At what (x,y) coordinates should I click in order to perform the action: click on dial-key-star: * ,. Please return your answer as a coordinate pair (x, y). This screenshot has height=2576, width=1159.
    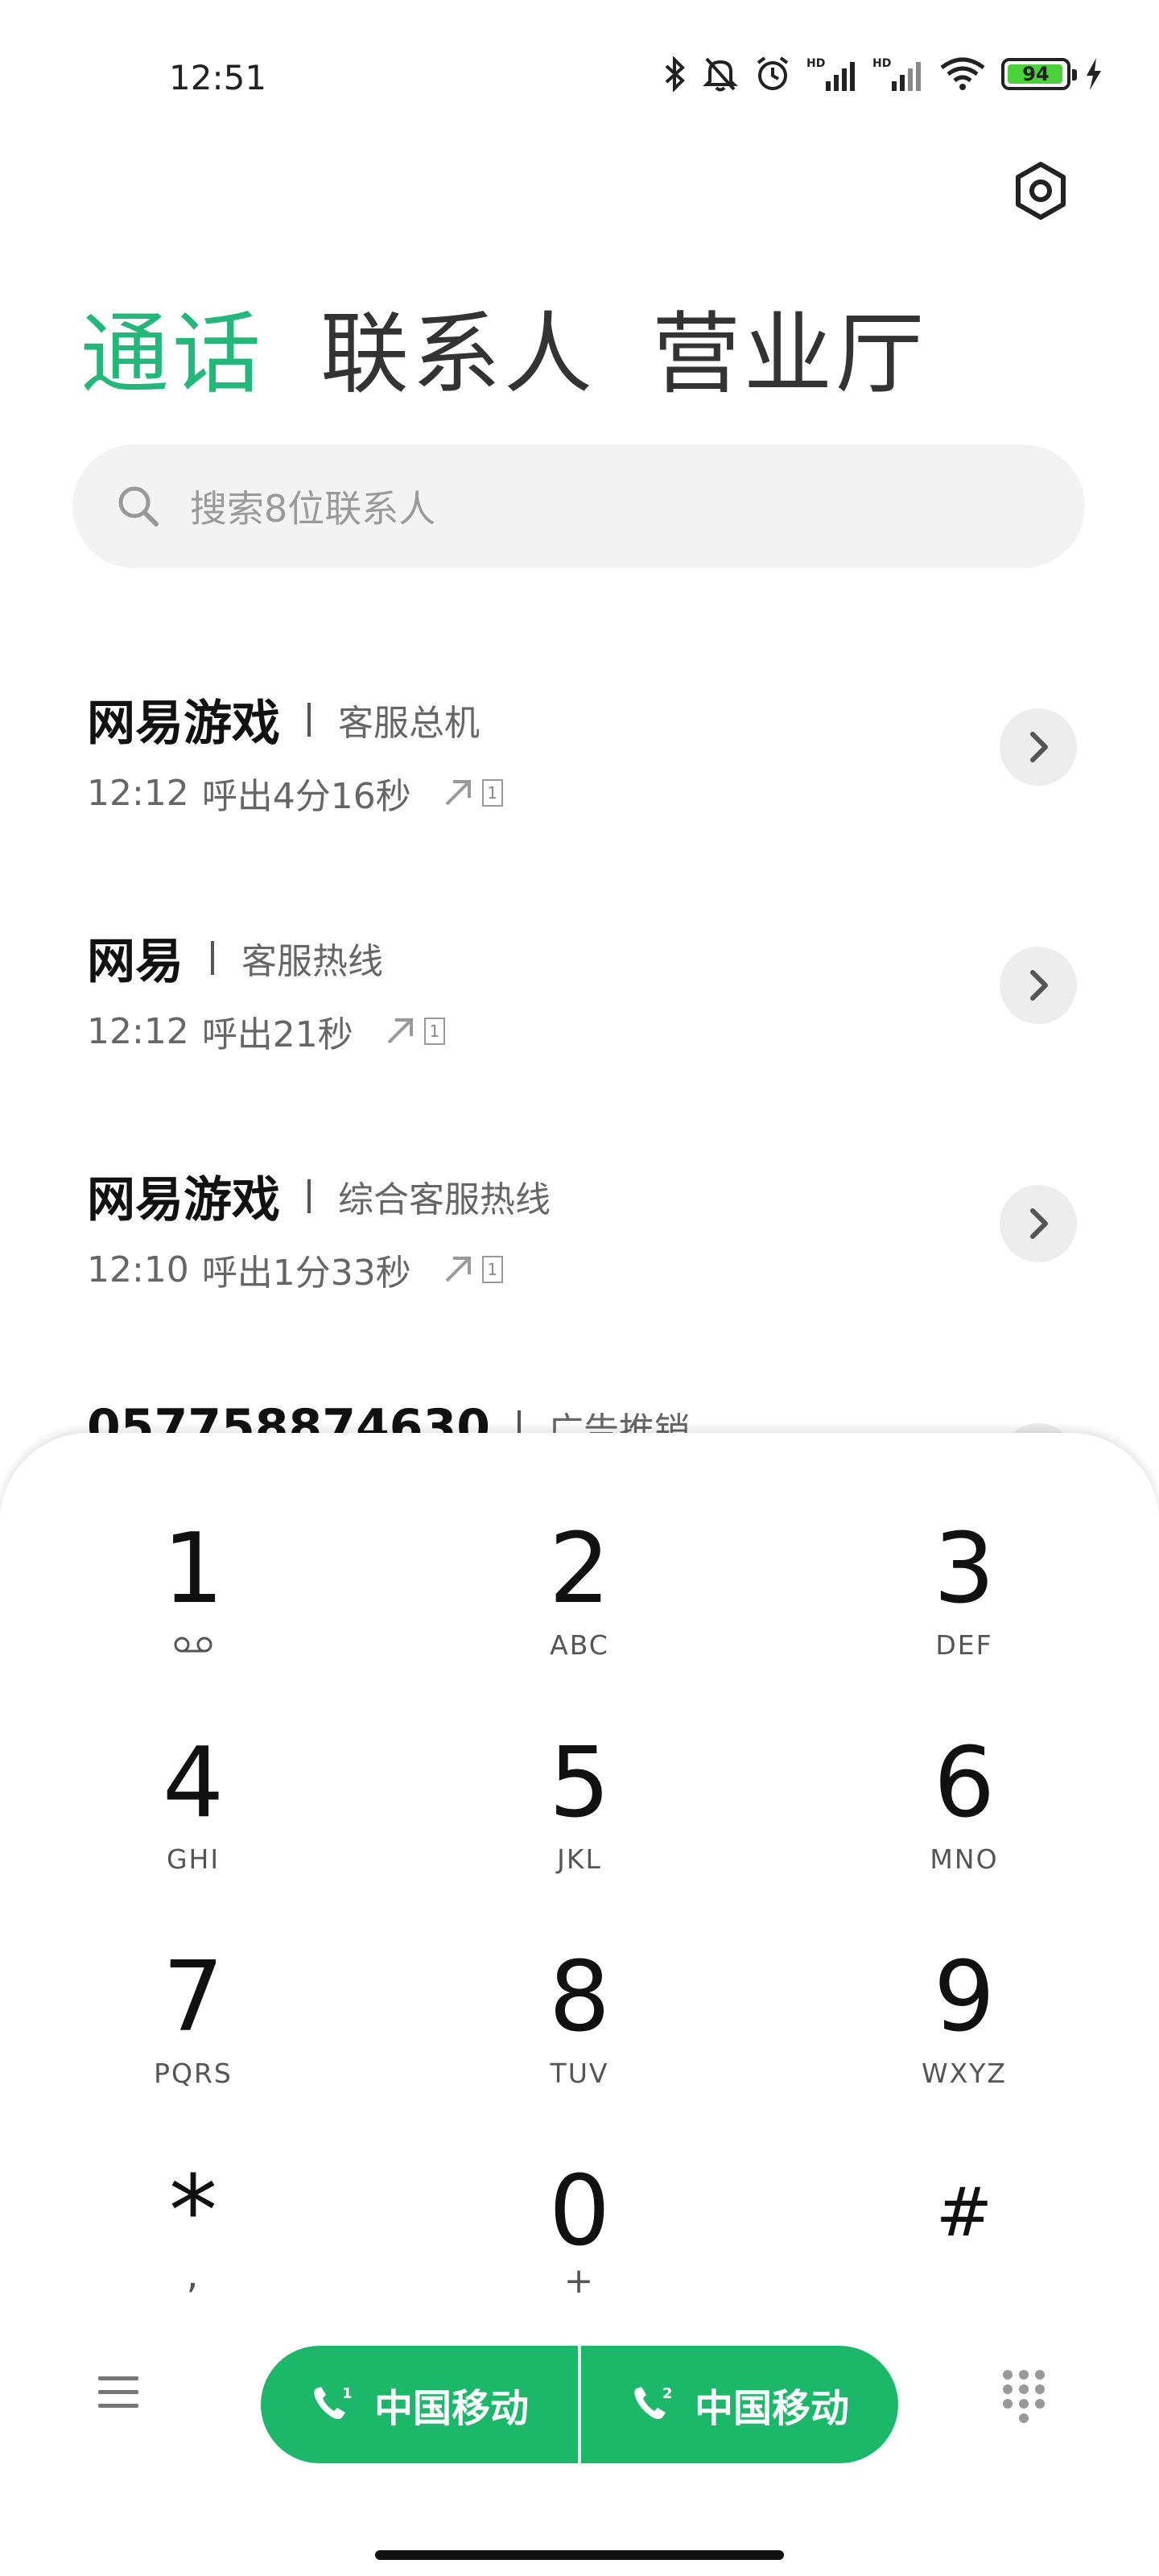
    Looking at the image, I should click on (193, 2244).